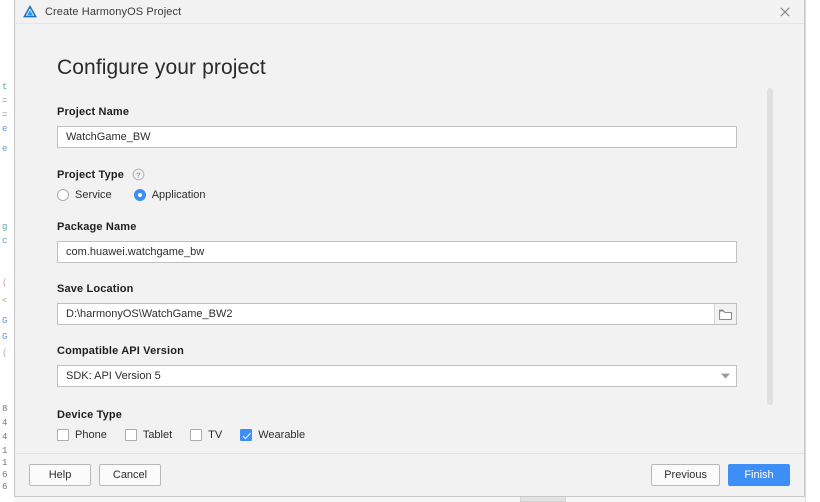  What do you see at coordinates (113, 376) in the screenshot?
I see `api-version-selected-value: SDK: API Version 5` at bounding box center [113, 376].